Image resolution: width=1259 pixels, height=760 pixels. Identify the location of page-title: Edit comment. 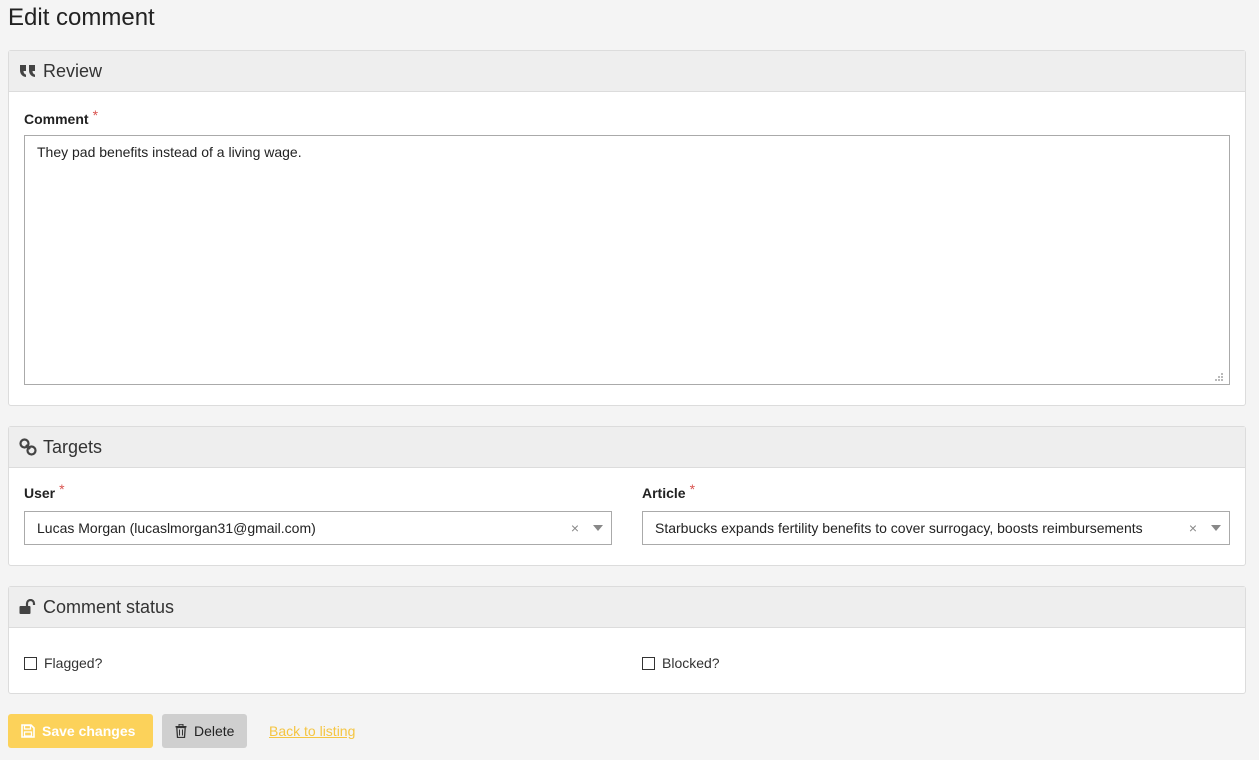
(81, 17).